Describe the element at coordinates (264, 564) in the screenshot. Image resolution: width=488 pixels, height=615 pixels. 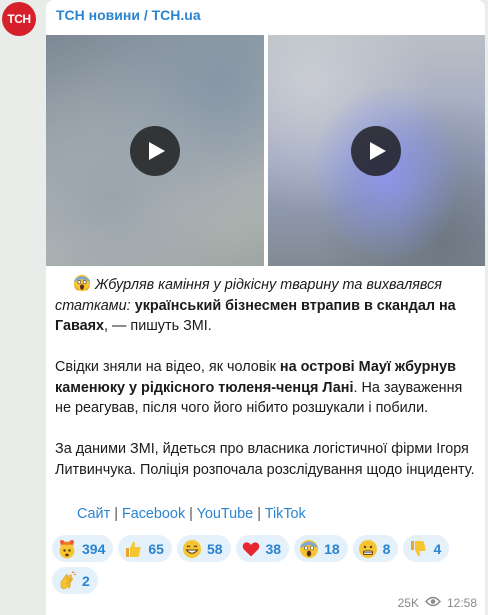
I see `reactions-bar: 394 65 58 38 18 8 4 2` at that location.